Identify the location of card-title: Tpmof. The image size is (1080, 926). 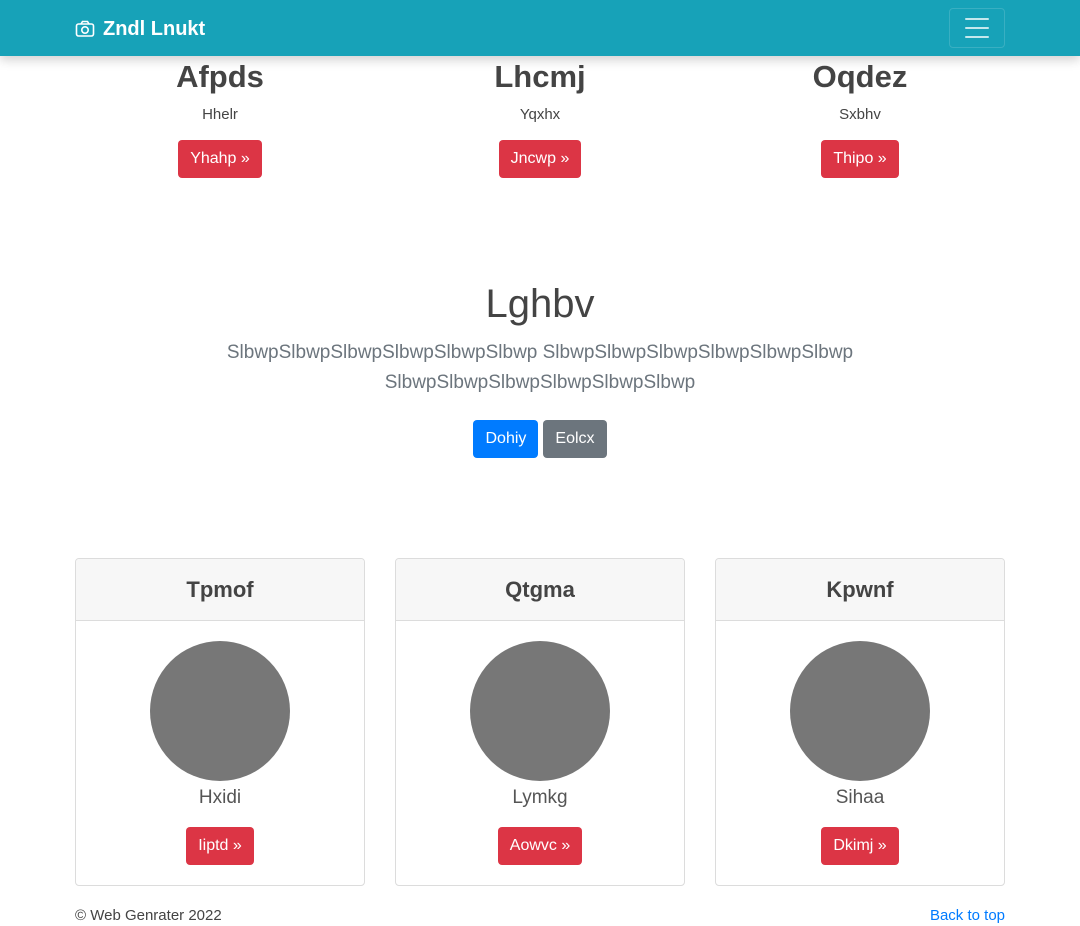
(220, 589).